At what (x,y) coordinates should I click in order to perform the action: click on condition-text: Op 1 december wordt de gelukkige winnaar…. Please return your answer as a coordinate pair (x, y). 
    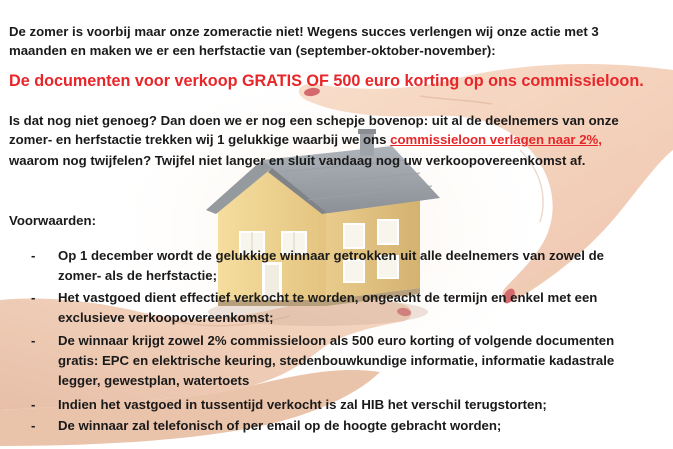
    Looking at the image, I should click on (331, 255).